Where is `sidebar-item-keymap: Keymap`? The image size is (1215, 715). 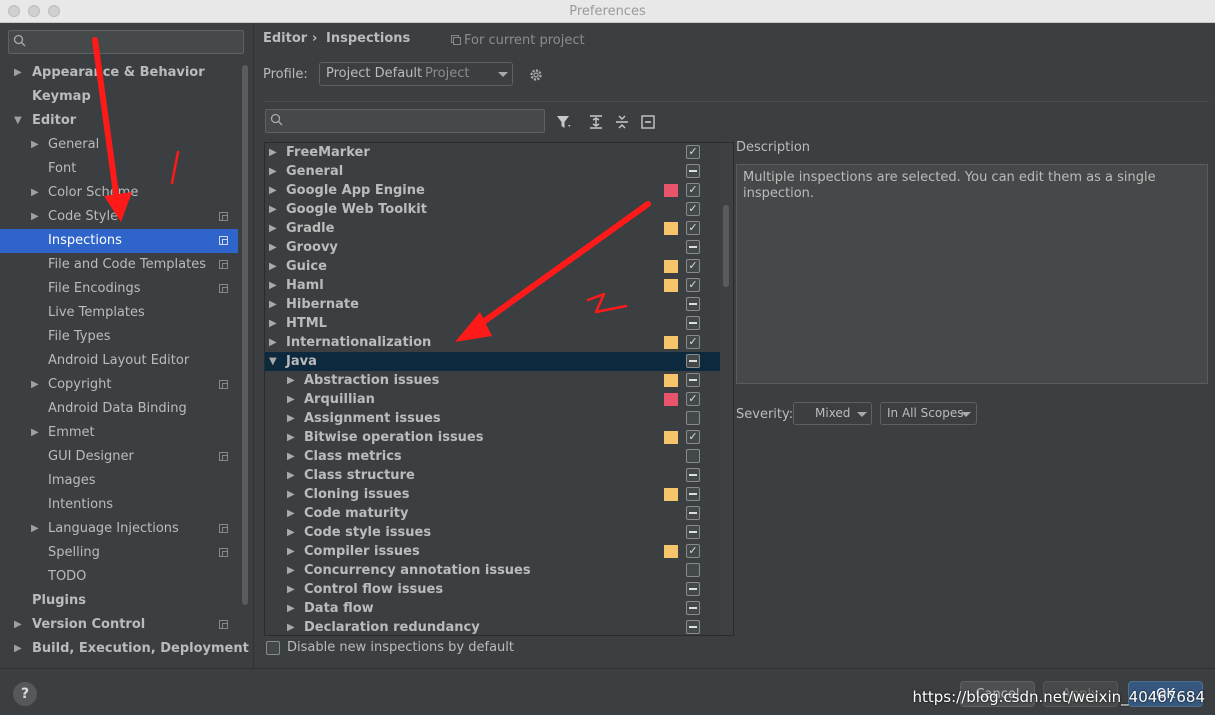
sidebar-item-keymap: Keymap is located at coordinates (119, 97).